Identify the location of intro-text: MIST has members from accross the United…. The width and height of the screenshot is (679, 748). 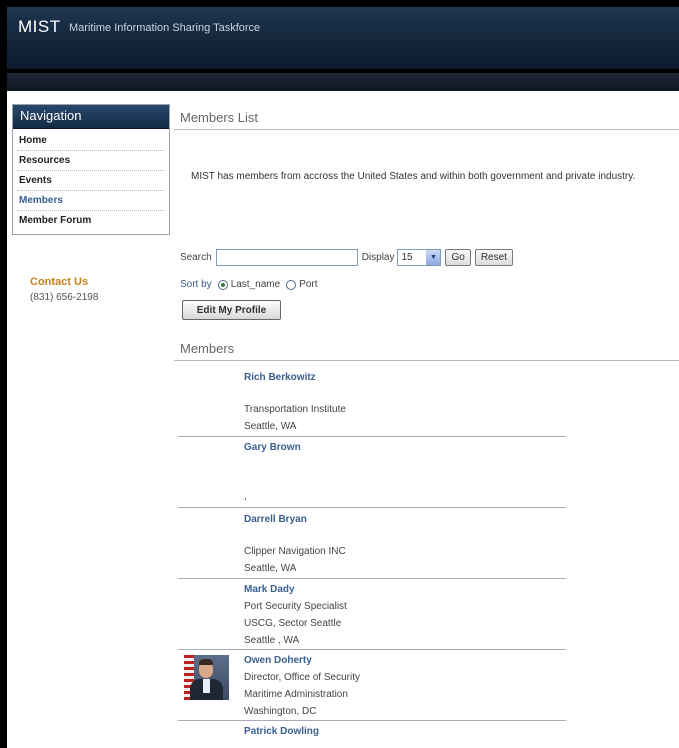
(413, 176).